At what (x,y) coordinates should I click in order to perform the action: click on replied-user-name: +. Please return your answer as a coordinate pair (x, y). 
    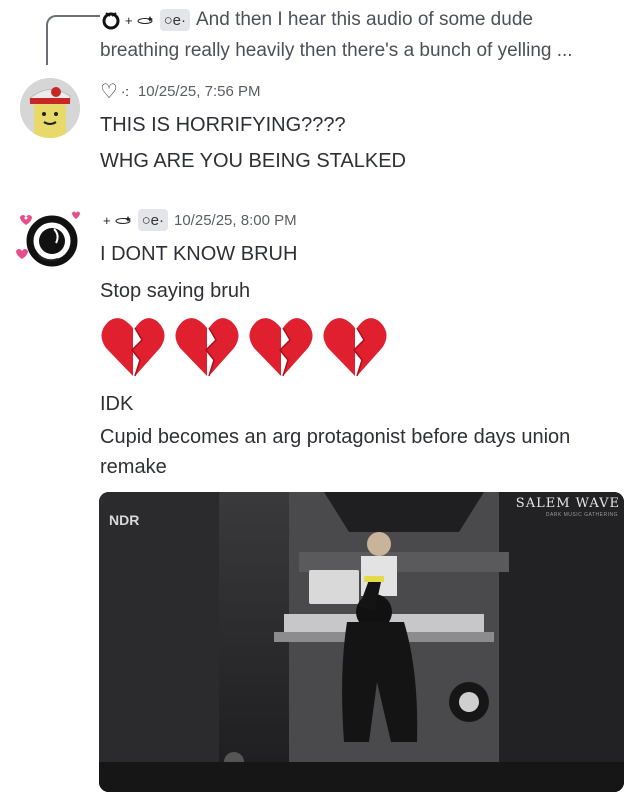
    Looking at the image, I should click on (127, 20).